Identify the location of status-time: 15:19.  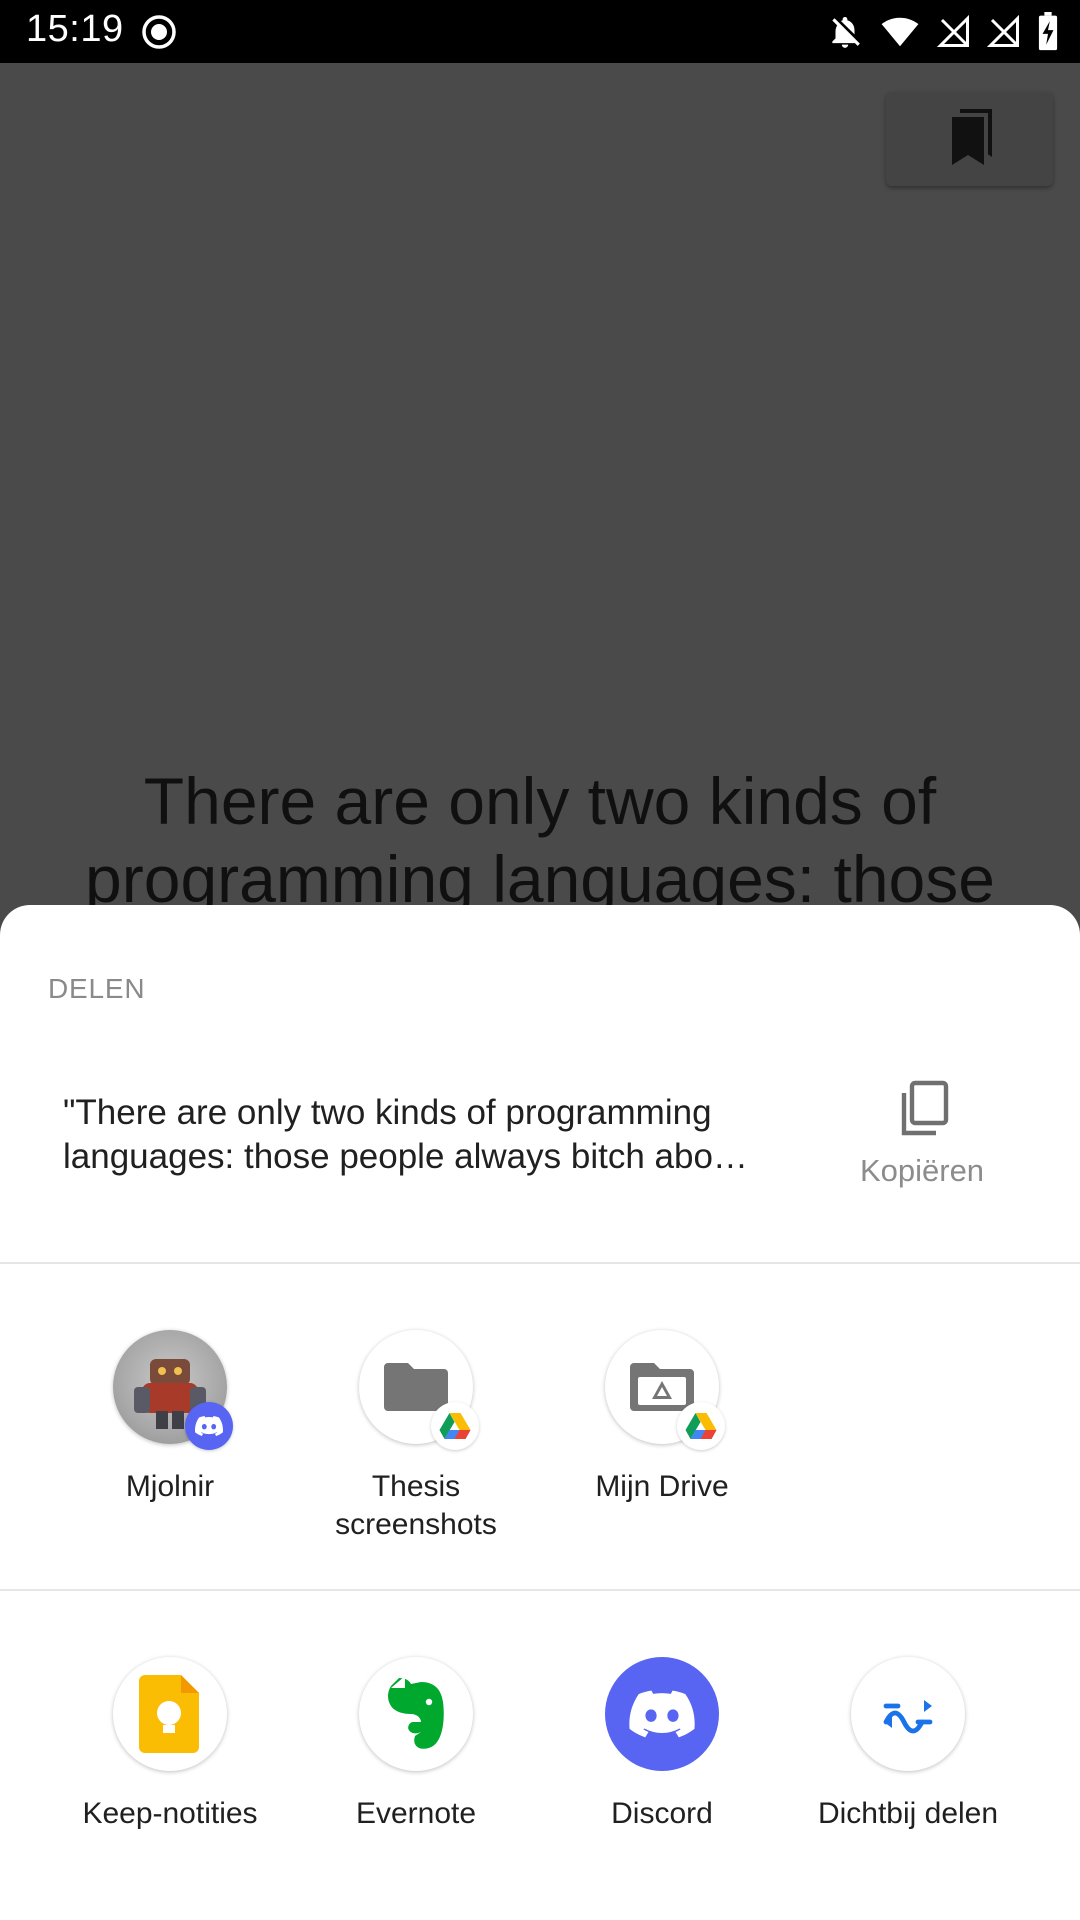
(75, 29).